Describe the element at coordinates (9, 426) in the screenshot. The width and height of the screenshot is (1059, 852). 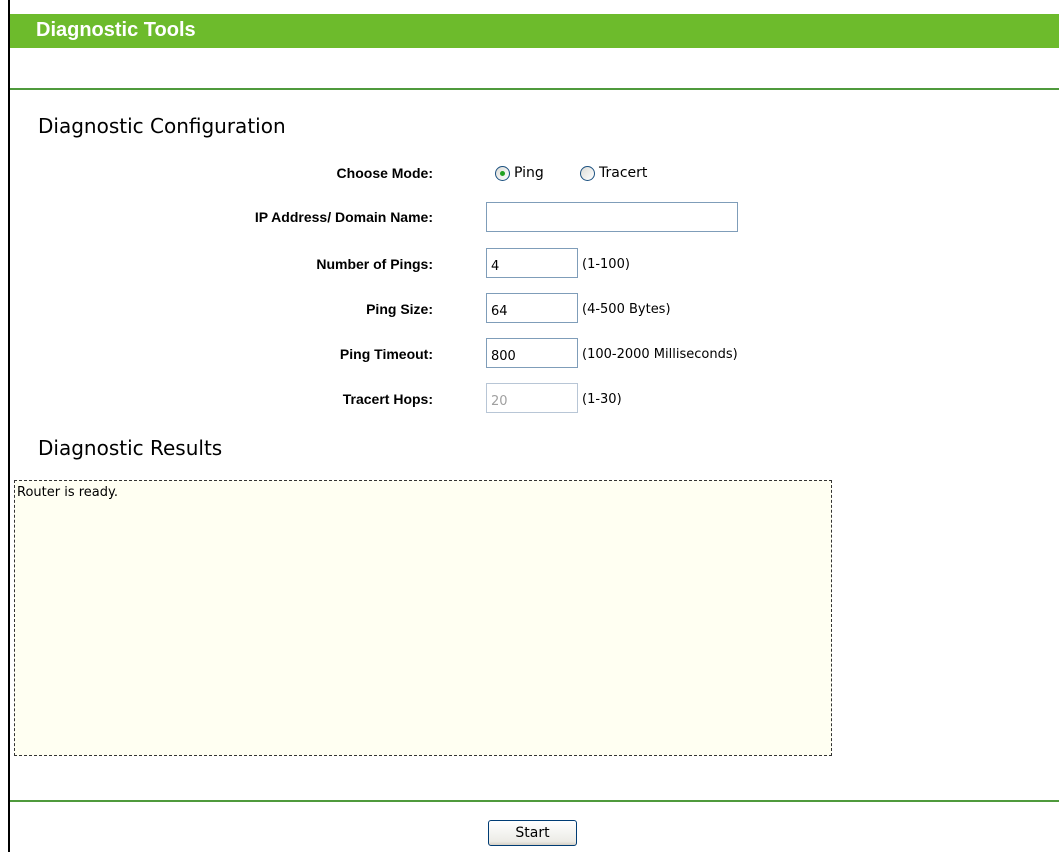
I see `frame-border` at that location.